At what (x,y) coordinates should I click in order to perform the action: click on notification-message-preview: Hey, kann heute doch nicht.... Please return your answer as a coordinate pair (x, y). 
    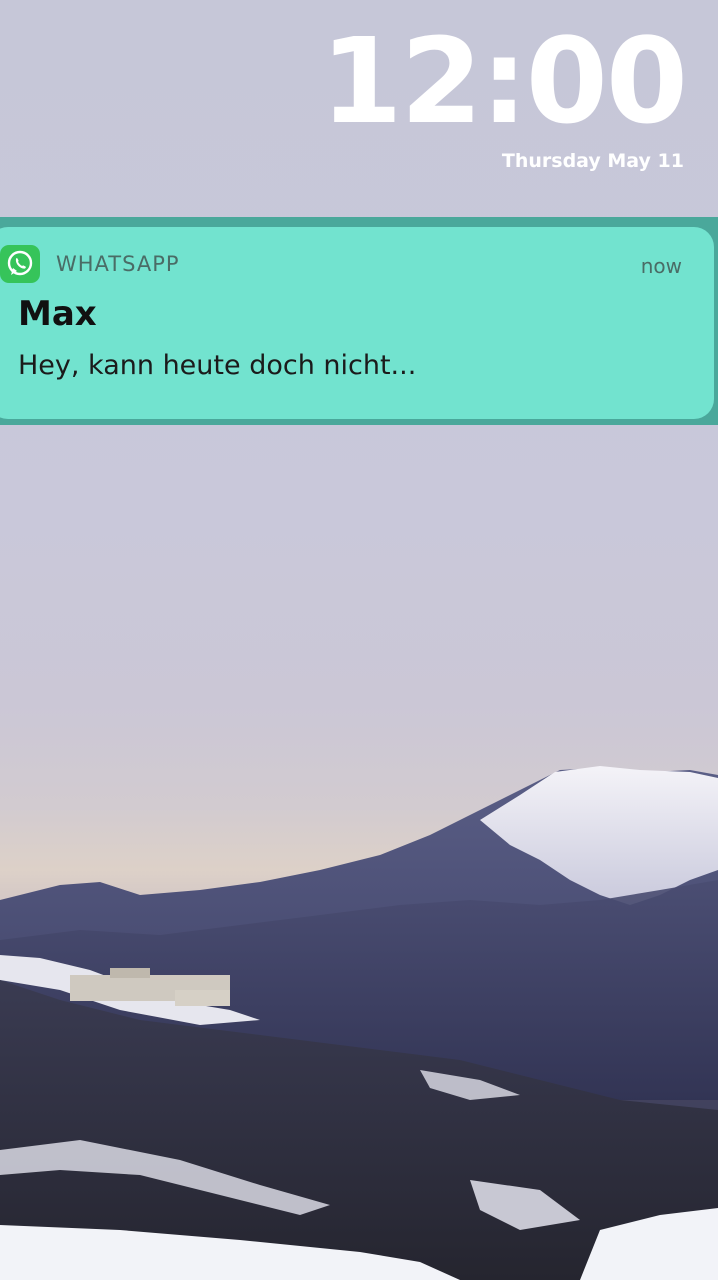
    Looking at the image, I should click on (217, 365).